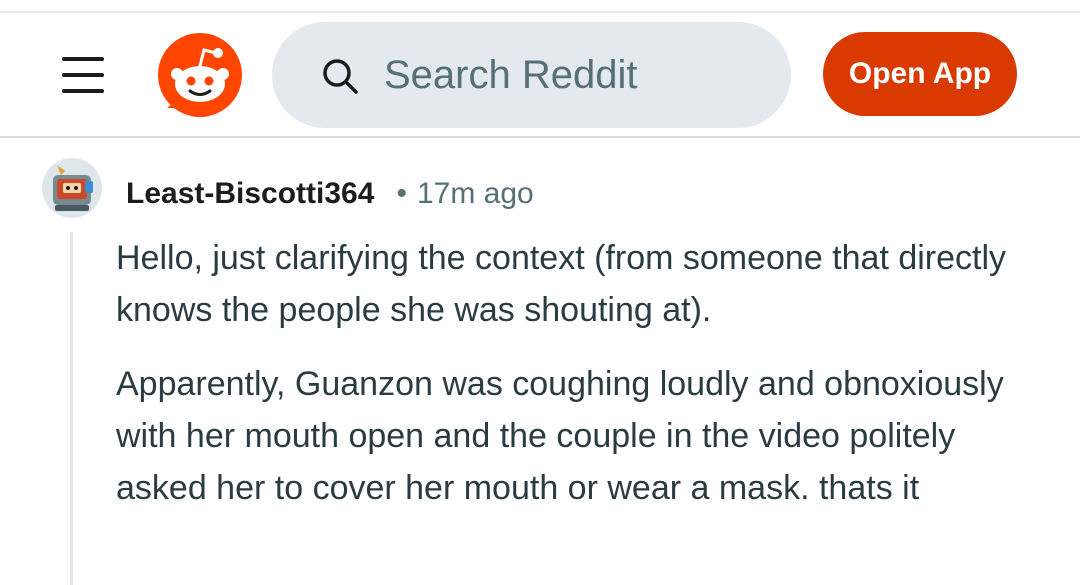 The width and height of the screenshot is (1080, 585). What do you see at coordinates (72, 188) in the screenshot?
I see `avatar` at bounding box center [72, 188].